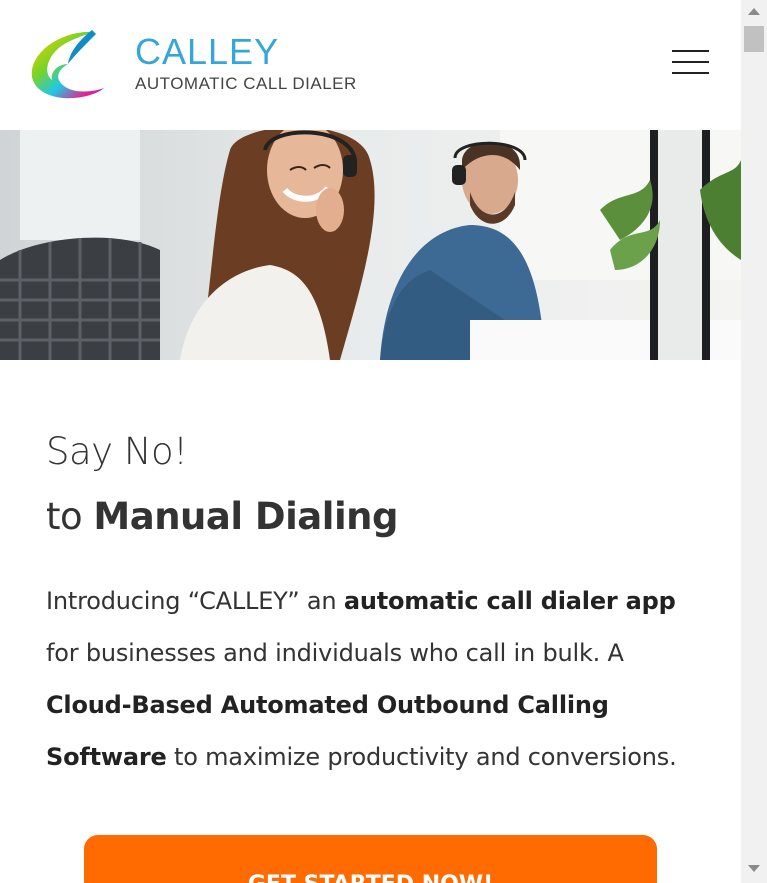 Image resolution: width=767 pixels, height=883 pixels. I want to click on intro-bold-1: automatic call dialer app, so click(509, 601).